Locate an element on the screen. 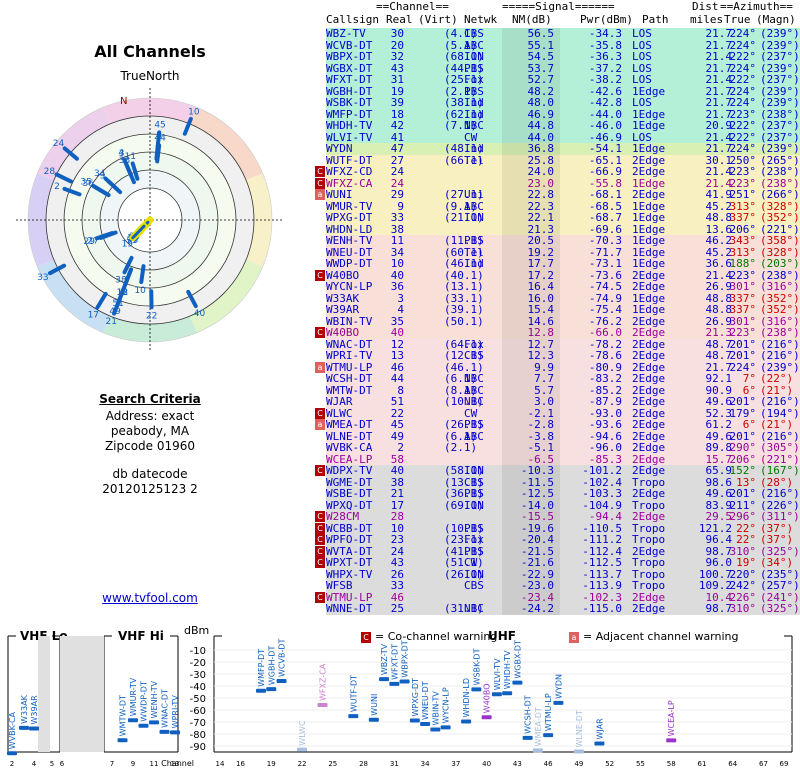 Image resolution: width=800 pixels, height=768 pixels. station-label: WVBK-CA is located at coordinates (12, 730).